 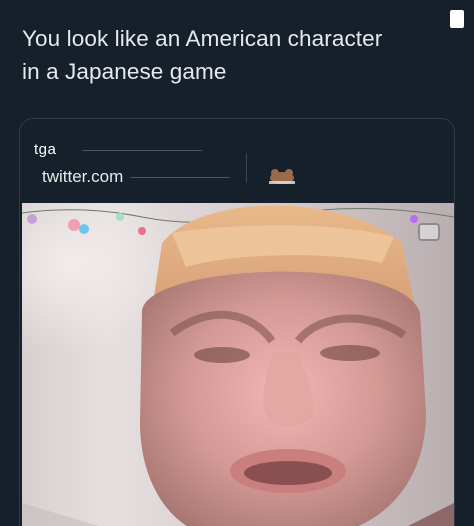 I want to click on redacted-domain-line, so click(x=180, y=177).